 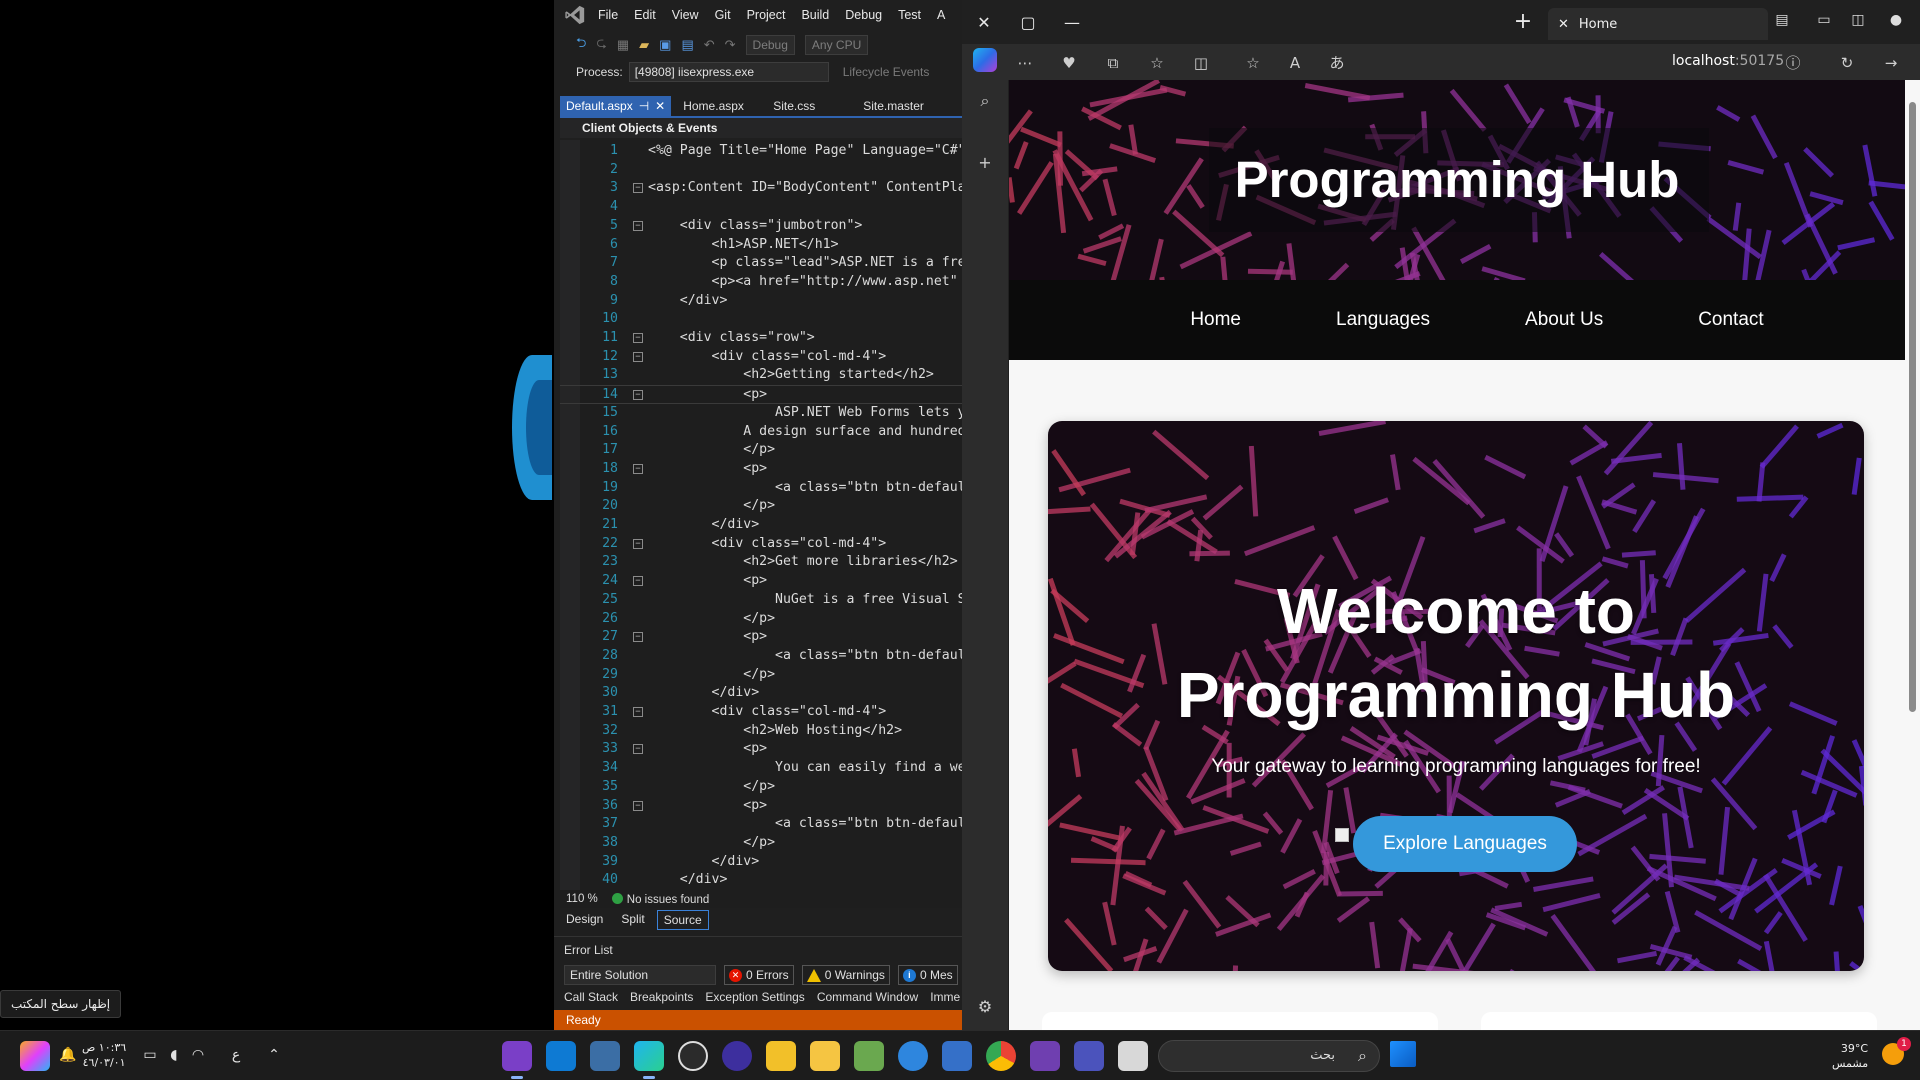 What do you see at coordinates (761, 544) in the screenshot?
I see `code-line: 22 − <div class="col-md-4">` at bounding box center [761, 544].